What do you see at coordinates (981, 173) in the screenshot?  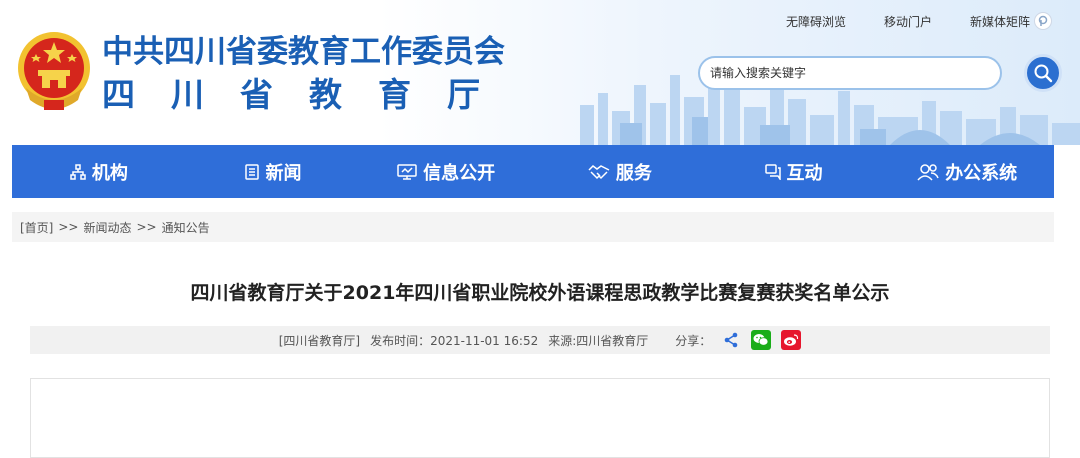 I see `nav-item-label: 办公系统` at bounding box center [981, 173].